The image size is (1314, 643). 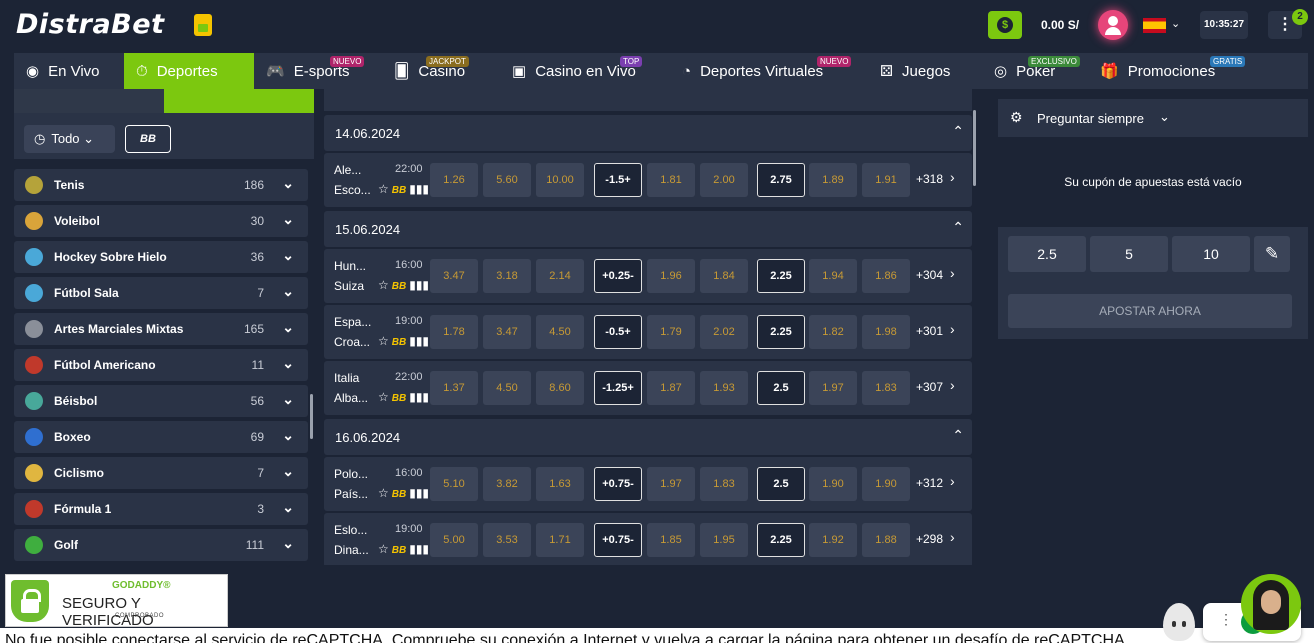 What do you see at coordinates (161, 257) in the screenshot?
I see `sport-item: Hockey Sobre Hielo 36 ⌄` at bounding box center [161, 257].